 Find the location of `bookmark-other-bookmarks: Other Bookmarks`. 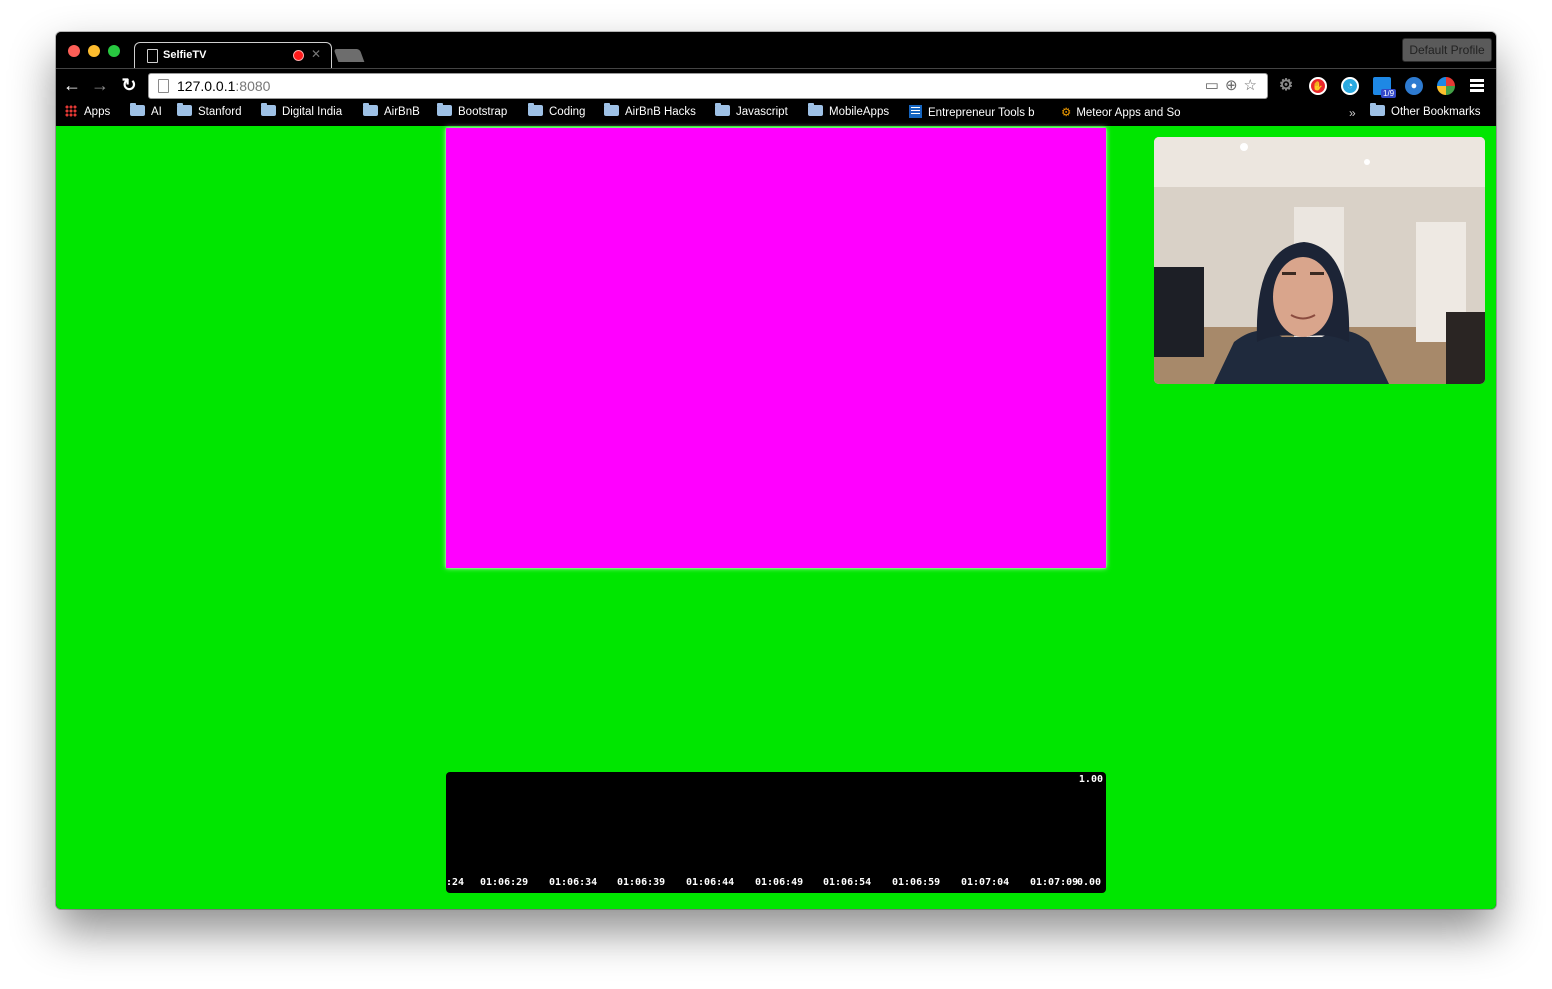

bookmark-other-bookmarks: Other Bookmarks is located at coordinates (1425, 110).